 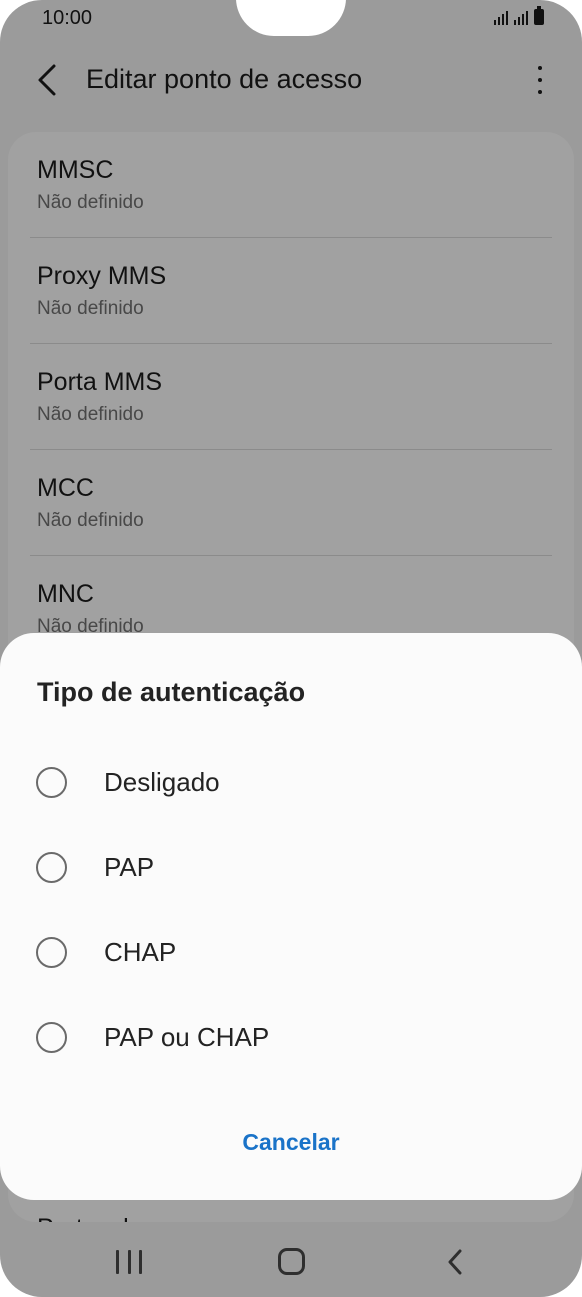 I want to click on option-label: CHAP, so click(x=140, y=952).